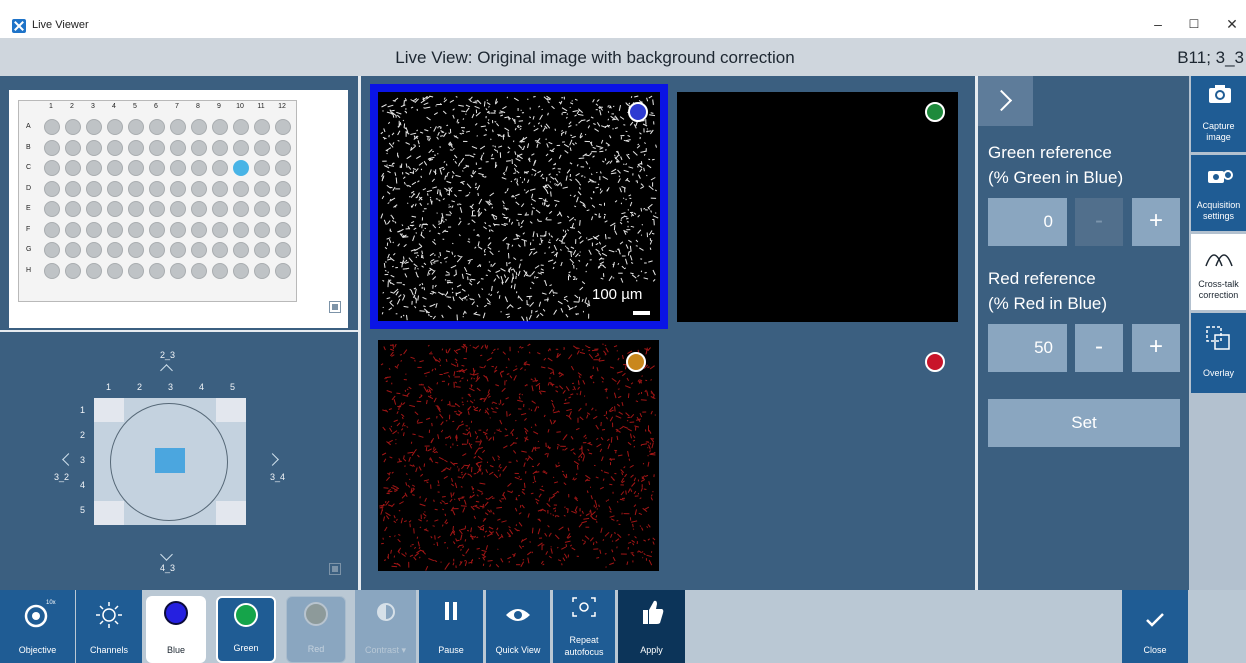 This screenshot has width=1246, height=663. Describe the element at coordinates (109, 650) in the screenshot. I see `channels-label: Channels` at that location.